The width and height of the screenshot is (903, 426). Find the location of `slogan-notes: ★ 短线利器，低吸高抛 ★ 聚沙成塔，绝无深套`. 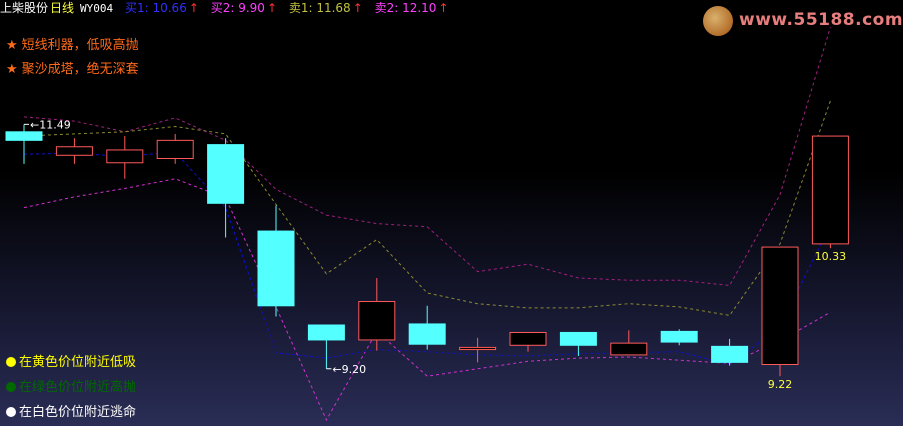

slogan-notes: ★ 短线利器，低吸高抛 ★ 聚沙成塔，绝无深套 is located at coordinates (72, 58).